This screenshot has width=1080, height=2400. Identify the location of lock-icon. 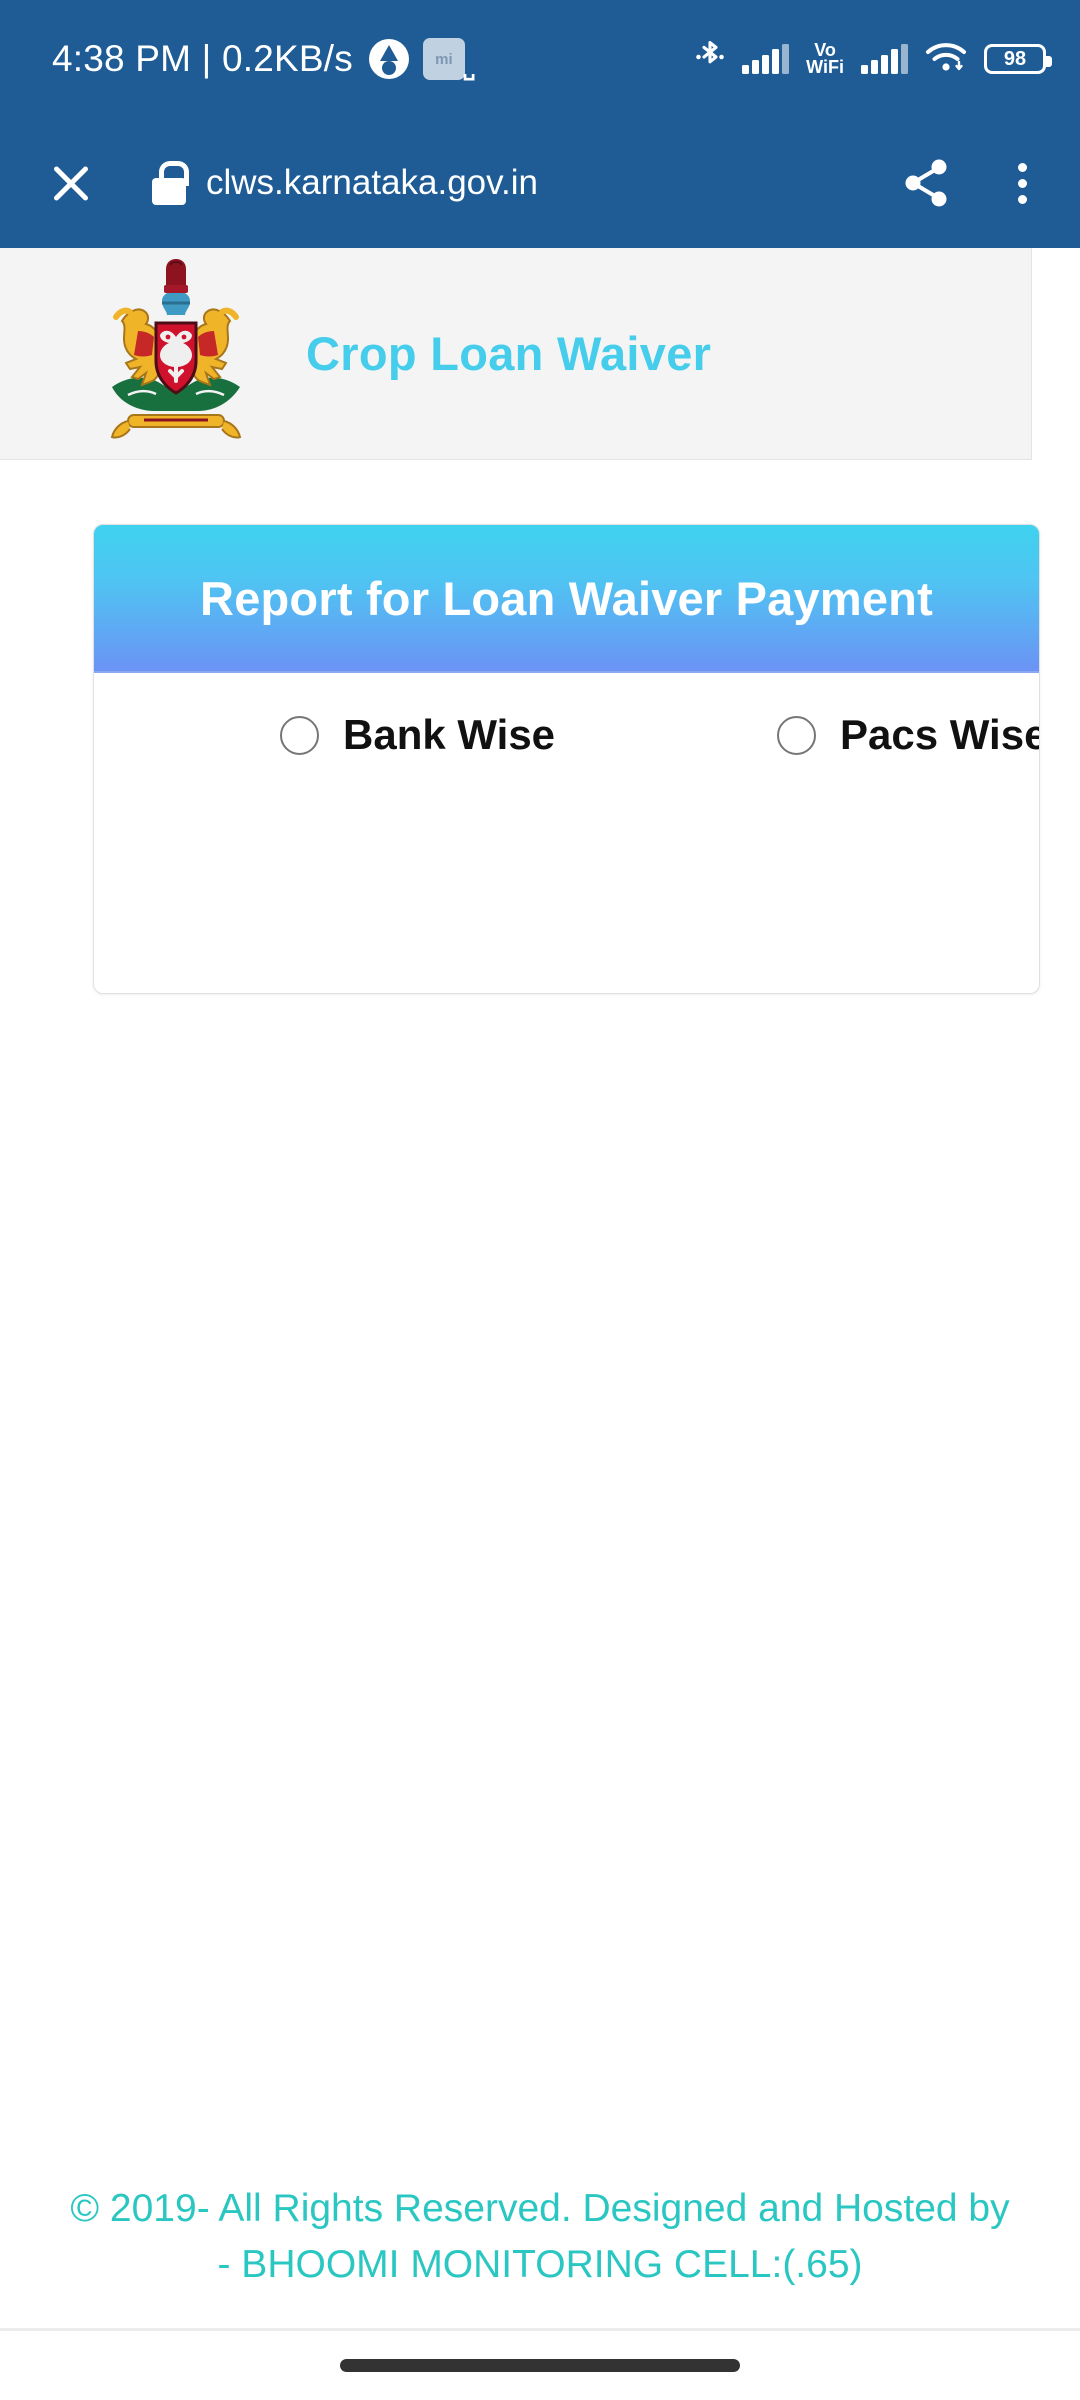
(170, 183).